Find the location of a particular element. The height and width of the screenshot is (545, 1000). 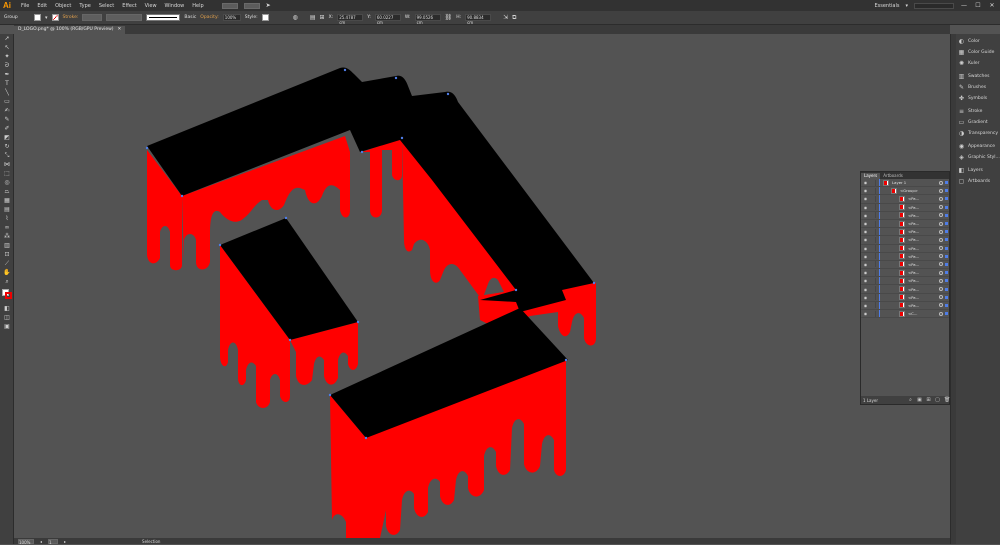

artboard-field: 1 is located at coordinates (53, 541).